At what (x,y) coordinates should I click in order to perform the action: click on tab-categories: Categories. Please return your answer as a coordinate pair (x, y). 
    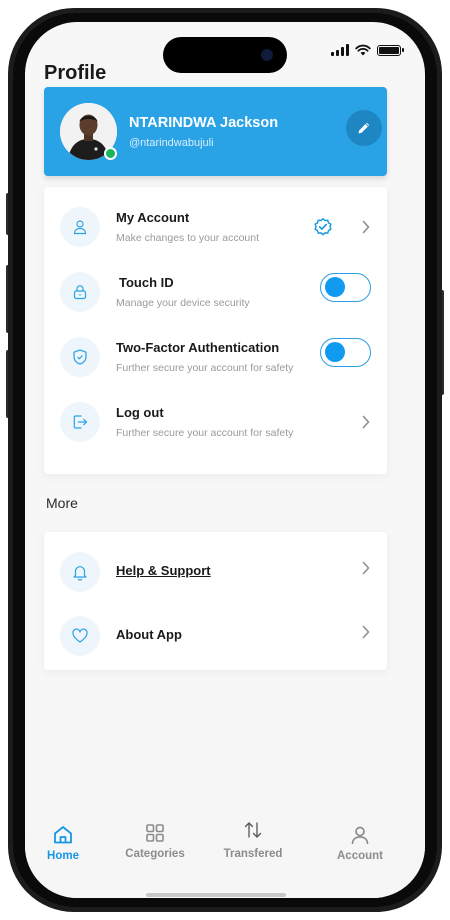
    Looking at the image, I should click on (155, 840).